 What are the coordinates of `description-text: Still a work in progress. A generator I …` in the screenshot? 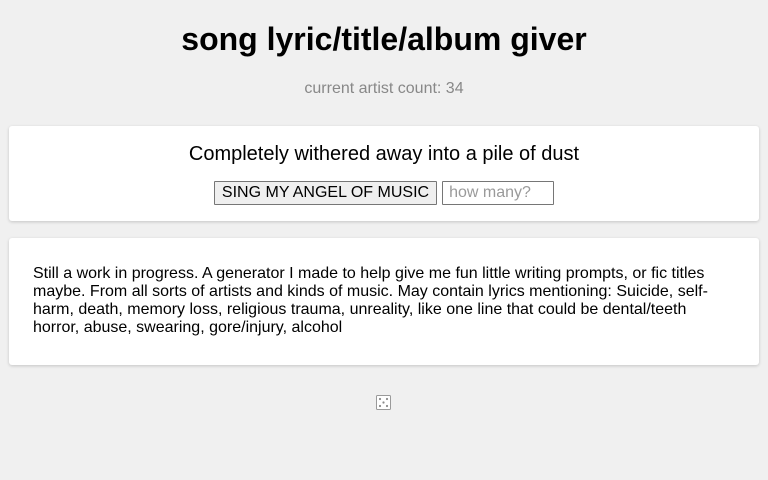 It's located at (370, 300).